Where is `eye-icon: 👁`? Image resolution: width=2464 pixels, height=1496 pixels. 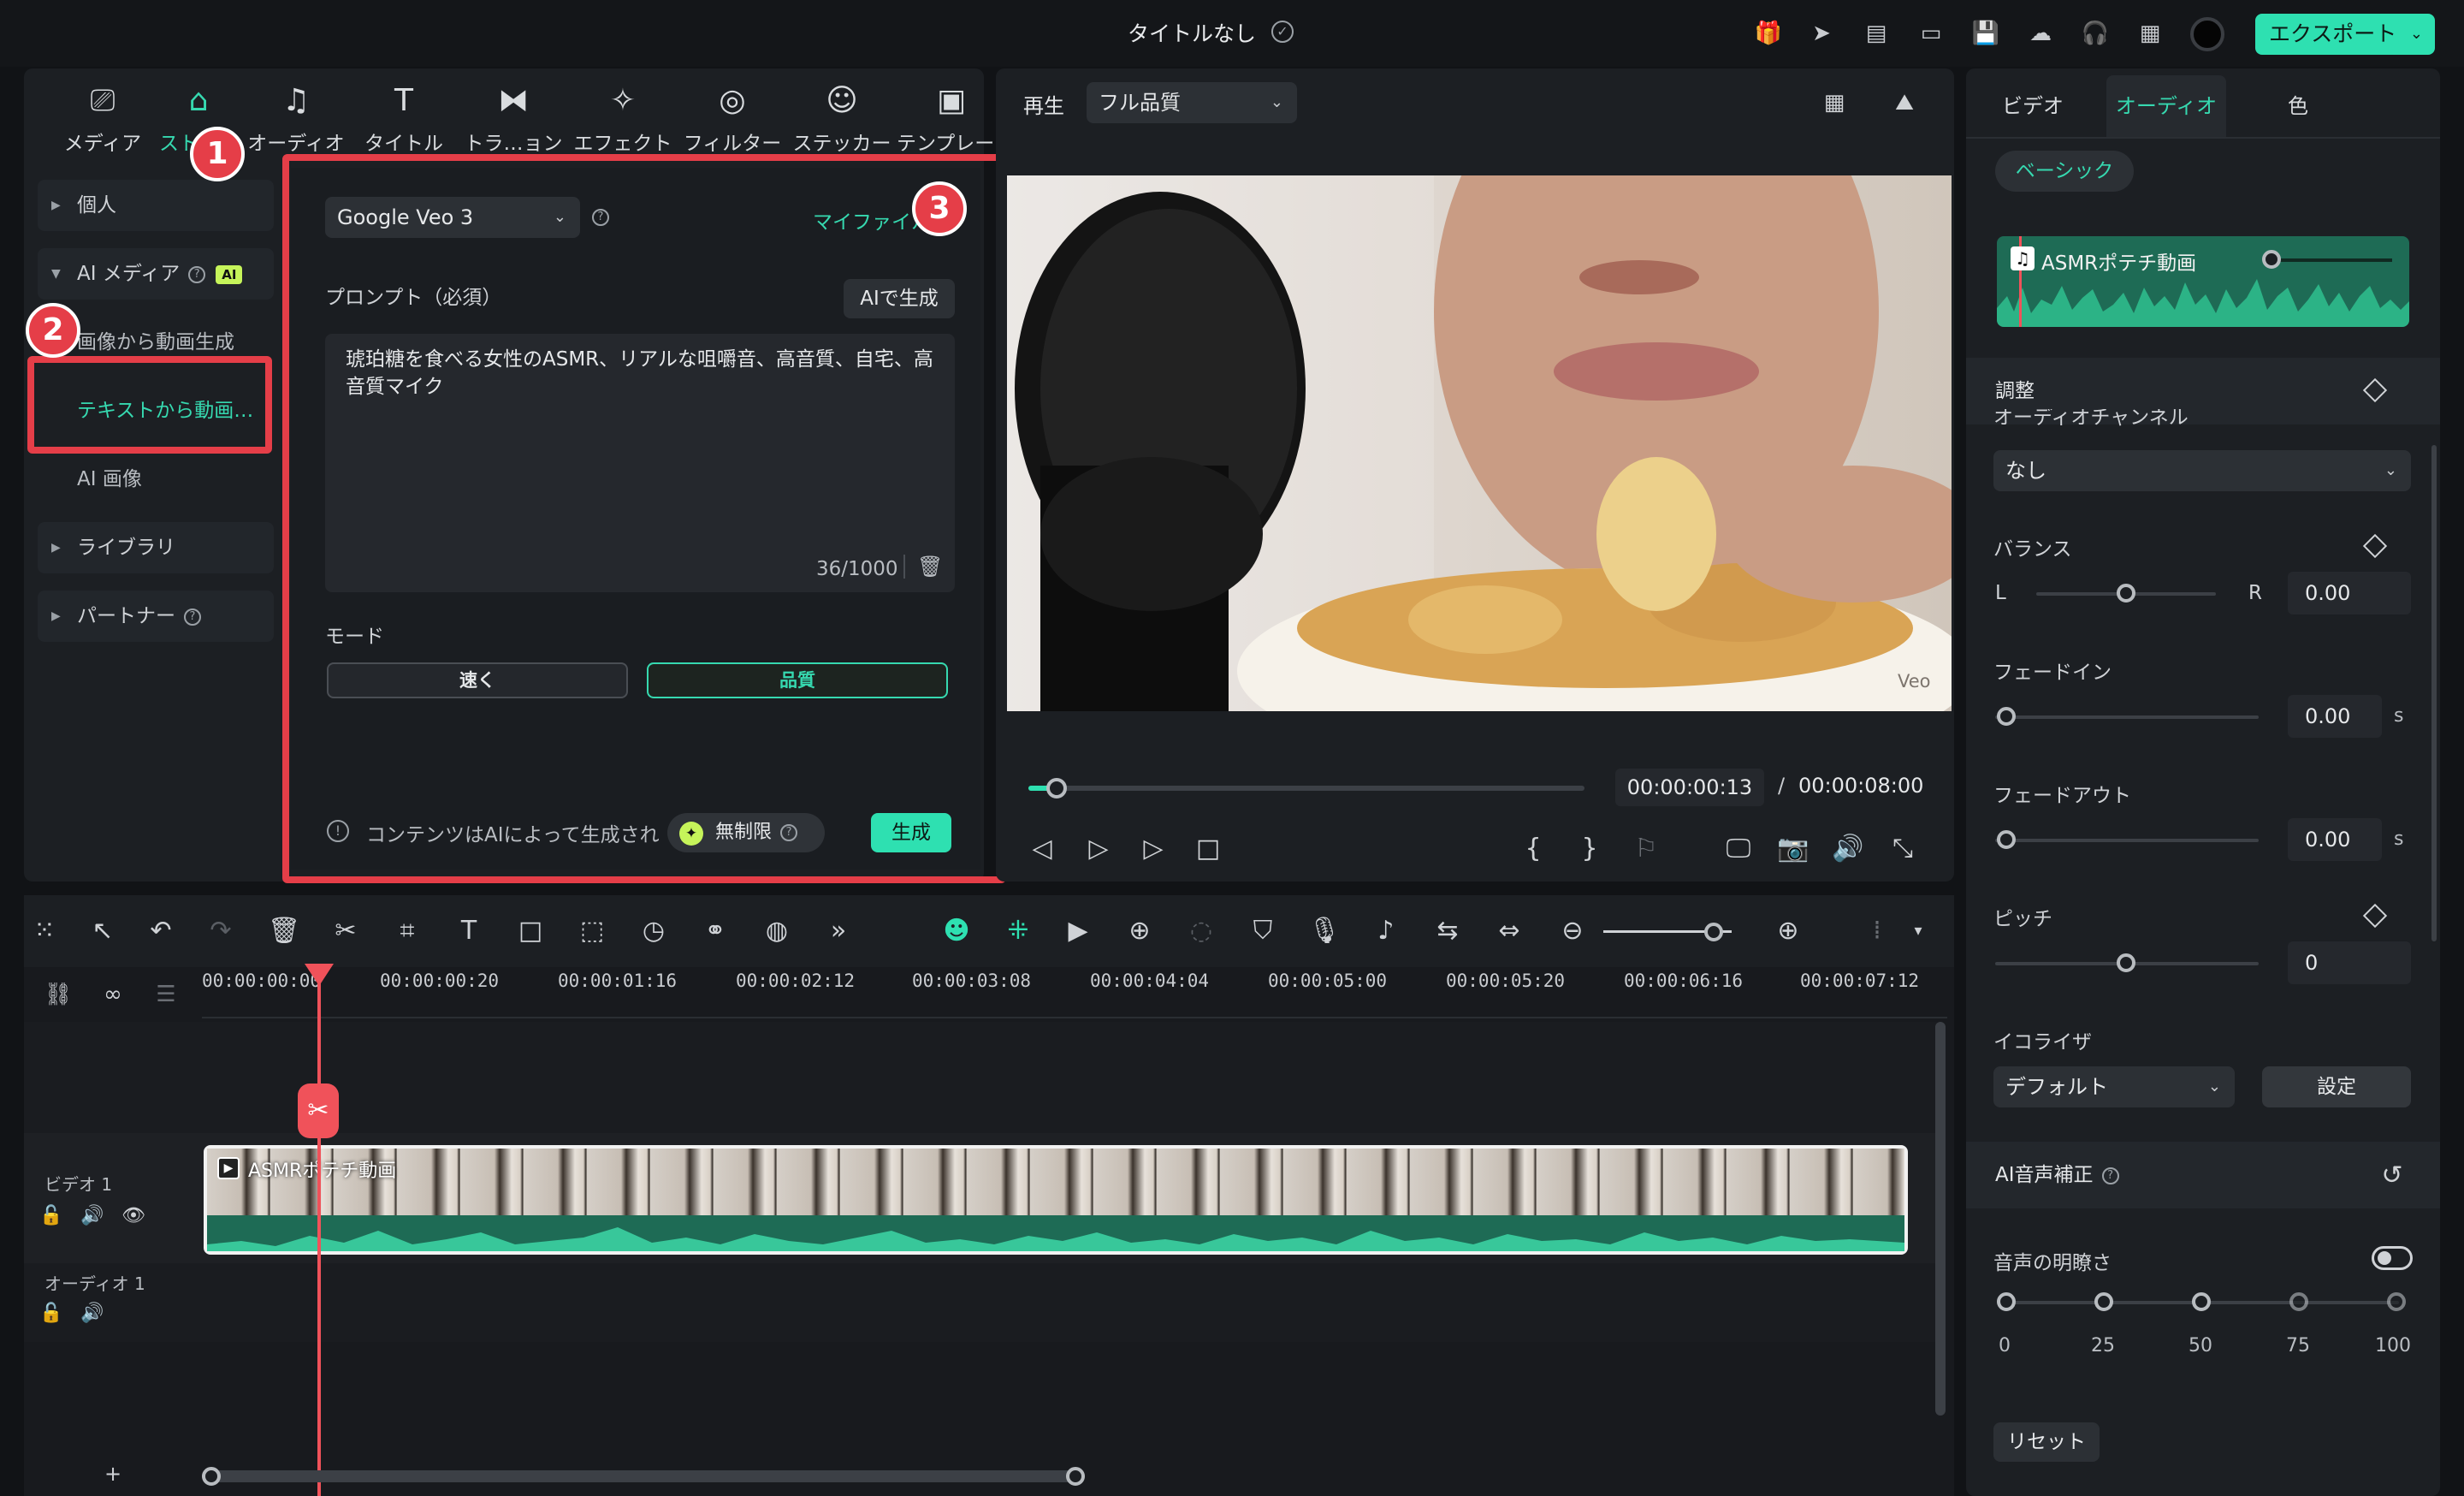
eye-icon: 👁 is located at coordinates (133, 1215).